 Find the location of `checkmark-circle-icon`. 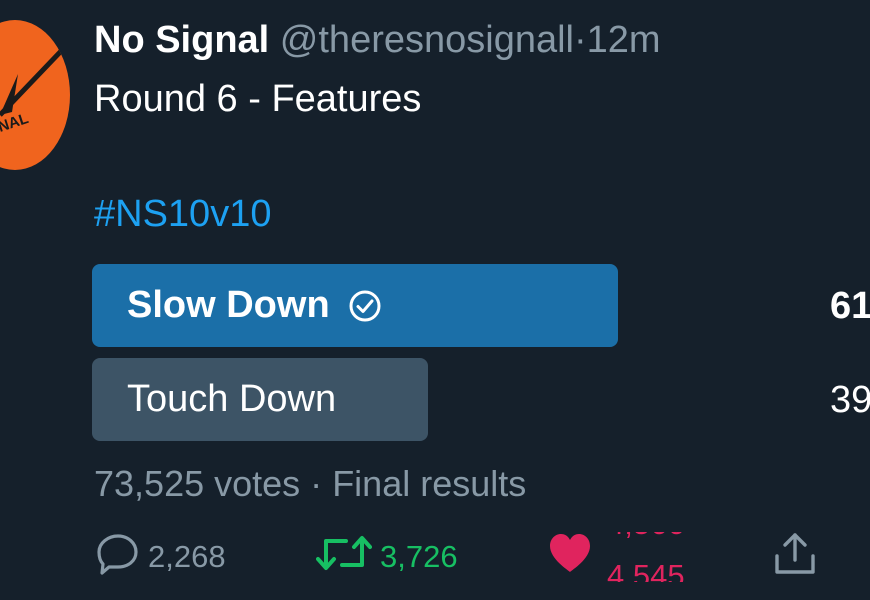

checkmark-circle-icon is located at coordinates (365, 306).